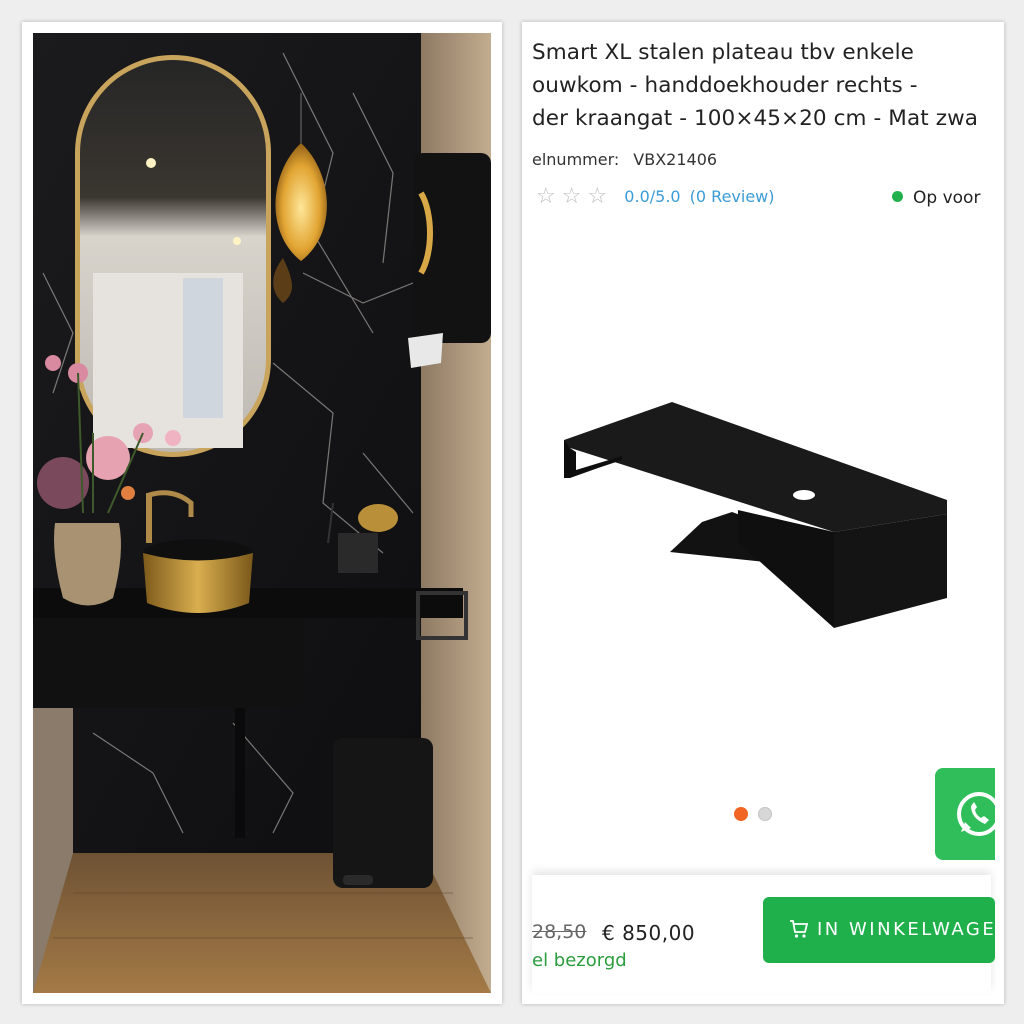  Describe the element at coordinates (947, 198) in the screenshot. I see `stock-status-label: Op voor` at that location.